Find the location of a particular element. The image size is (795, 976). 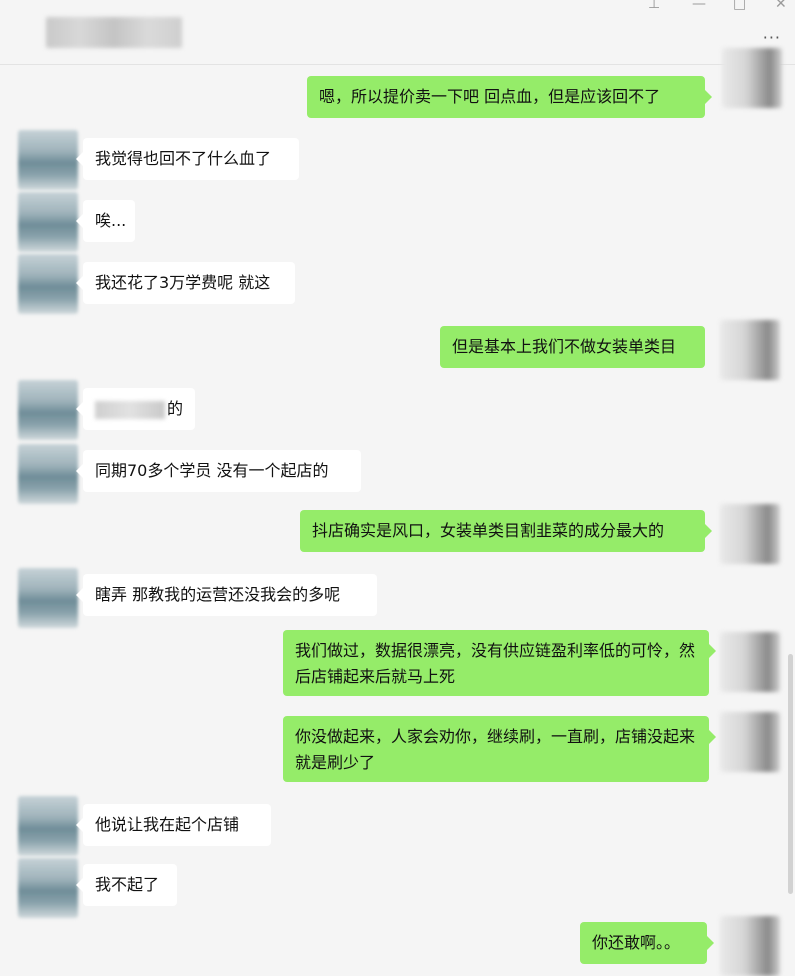

message-text: 他说让我在起个店铺 is located at coordinates (167, 824).